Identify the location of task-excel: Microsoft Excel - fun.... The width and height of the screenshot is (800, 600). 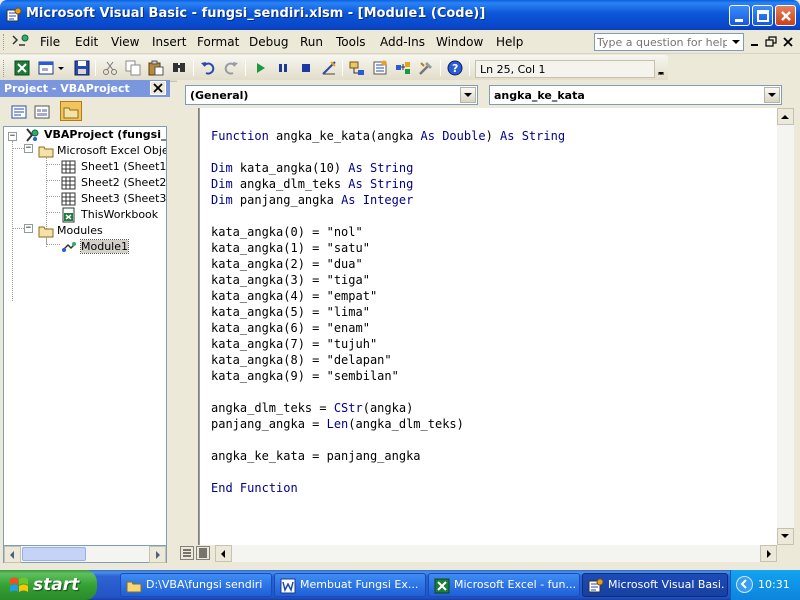
(504, 585).